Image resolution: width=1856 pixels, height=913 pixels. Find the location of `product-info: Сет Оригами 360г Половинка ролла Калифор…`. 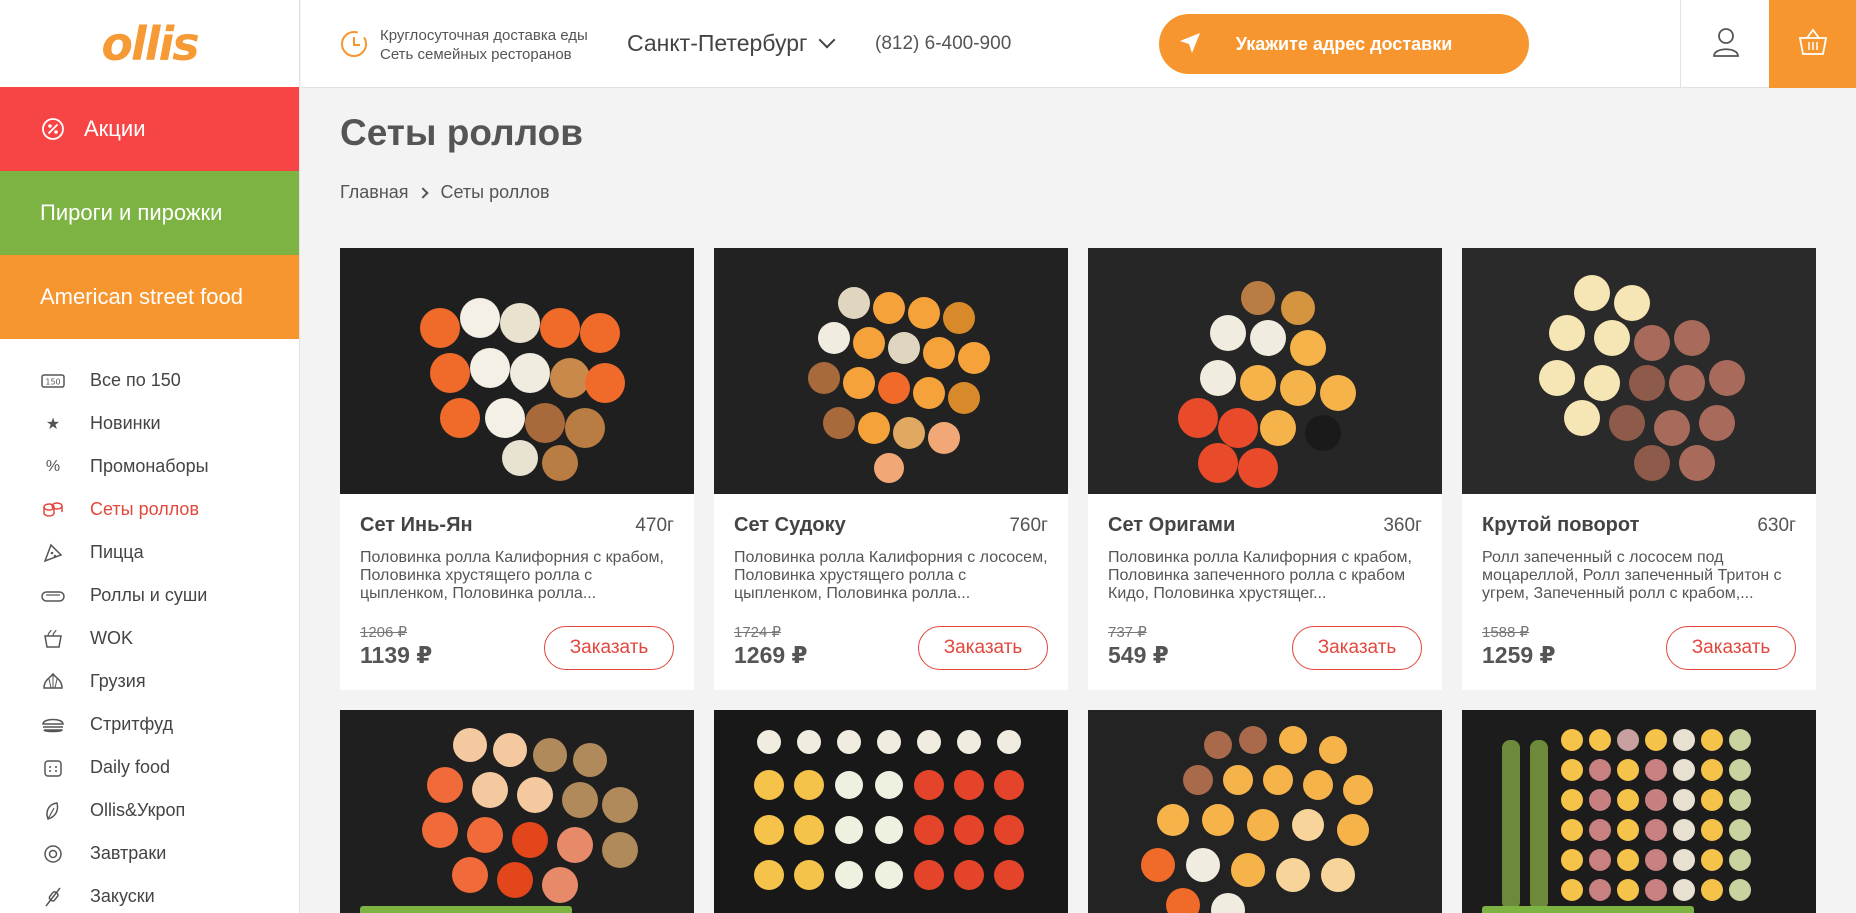

product-info: Сет Оригами 360г Половинка ролла Калифор… is located at coordinates (1265, 592).